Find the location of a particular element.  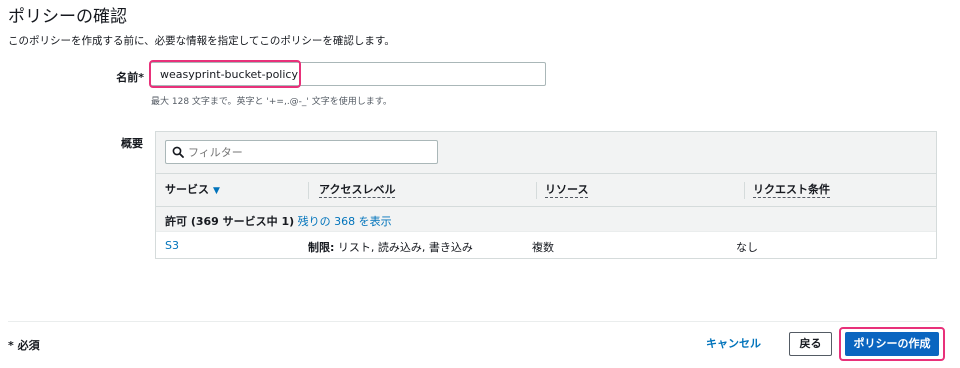

cancel-button: キャンセル is located at coordinates (733, 344).